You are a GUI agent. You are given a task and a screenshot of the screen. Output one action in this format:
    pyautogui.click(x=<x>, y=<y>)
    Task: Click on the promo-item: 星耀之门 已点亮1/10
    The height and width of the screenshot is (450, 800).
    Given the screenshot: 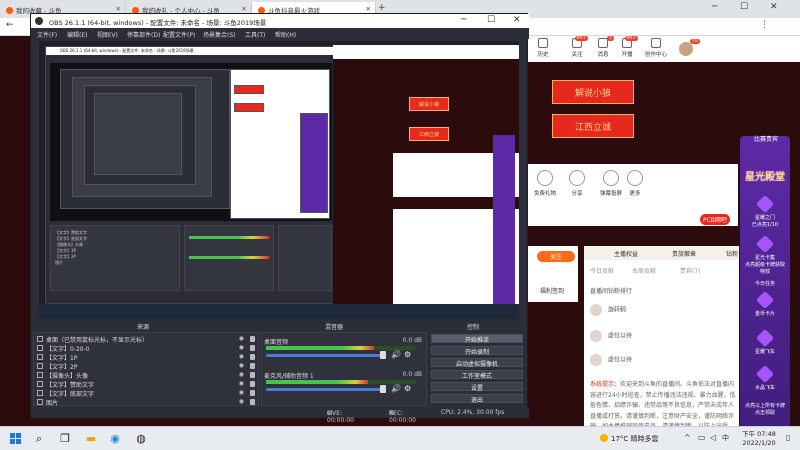 What is the action you would take?
    pyautogui.click(x=765, y=211)
    